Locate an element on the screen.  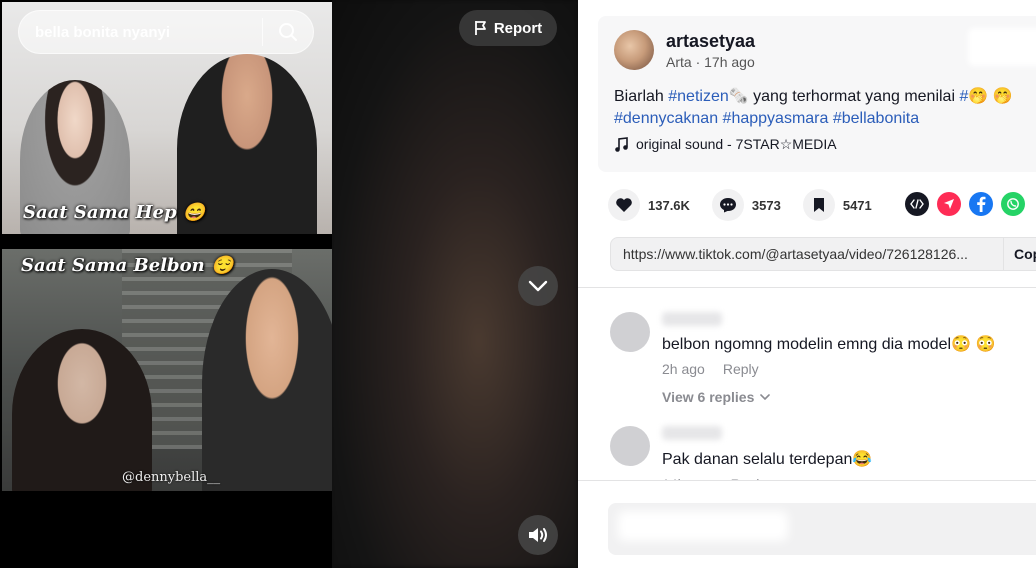
code-icon is located at coordinates (917, 204).